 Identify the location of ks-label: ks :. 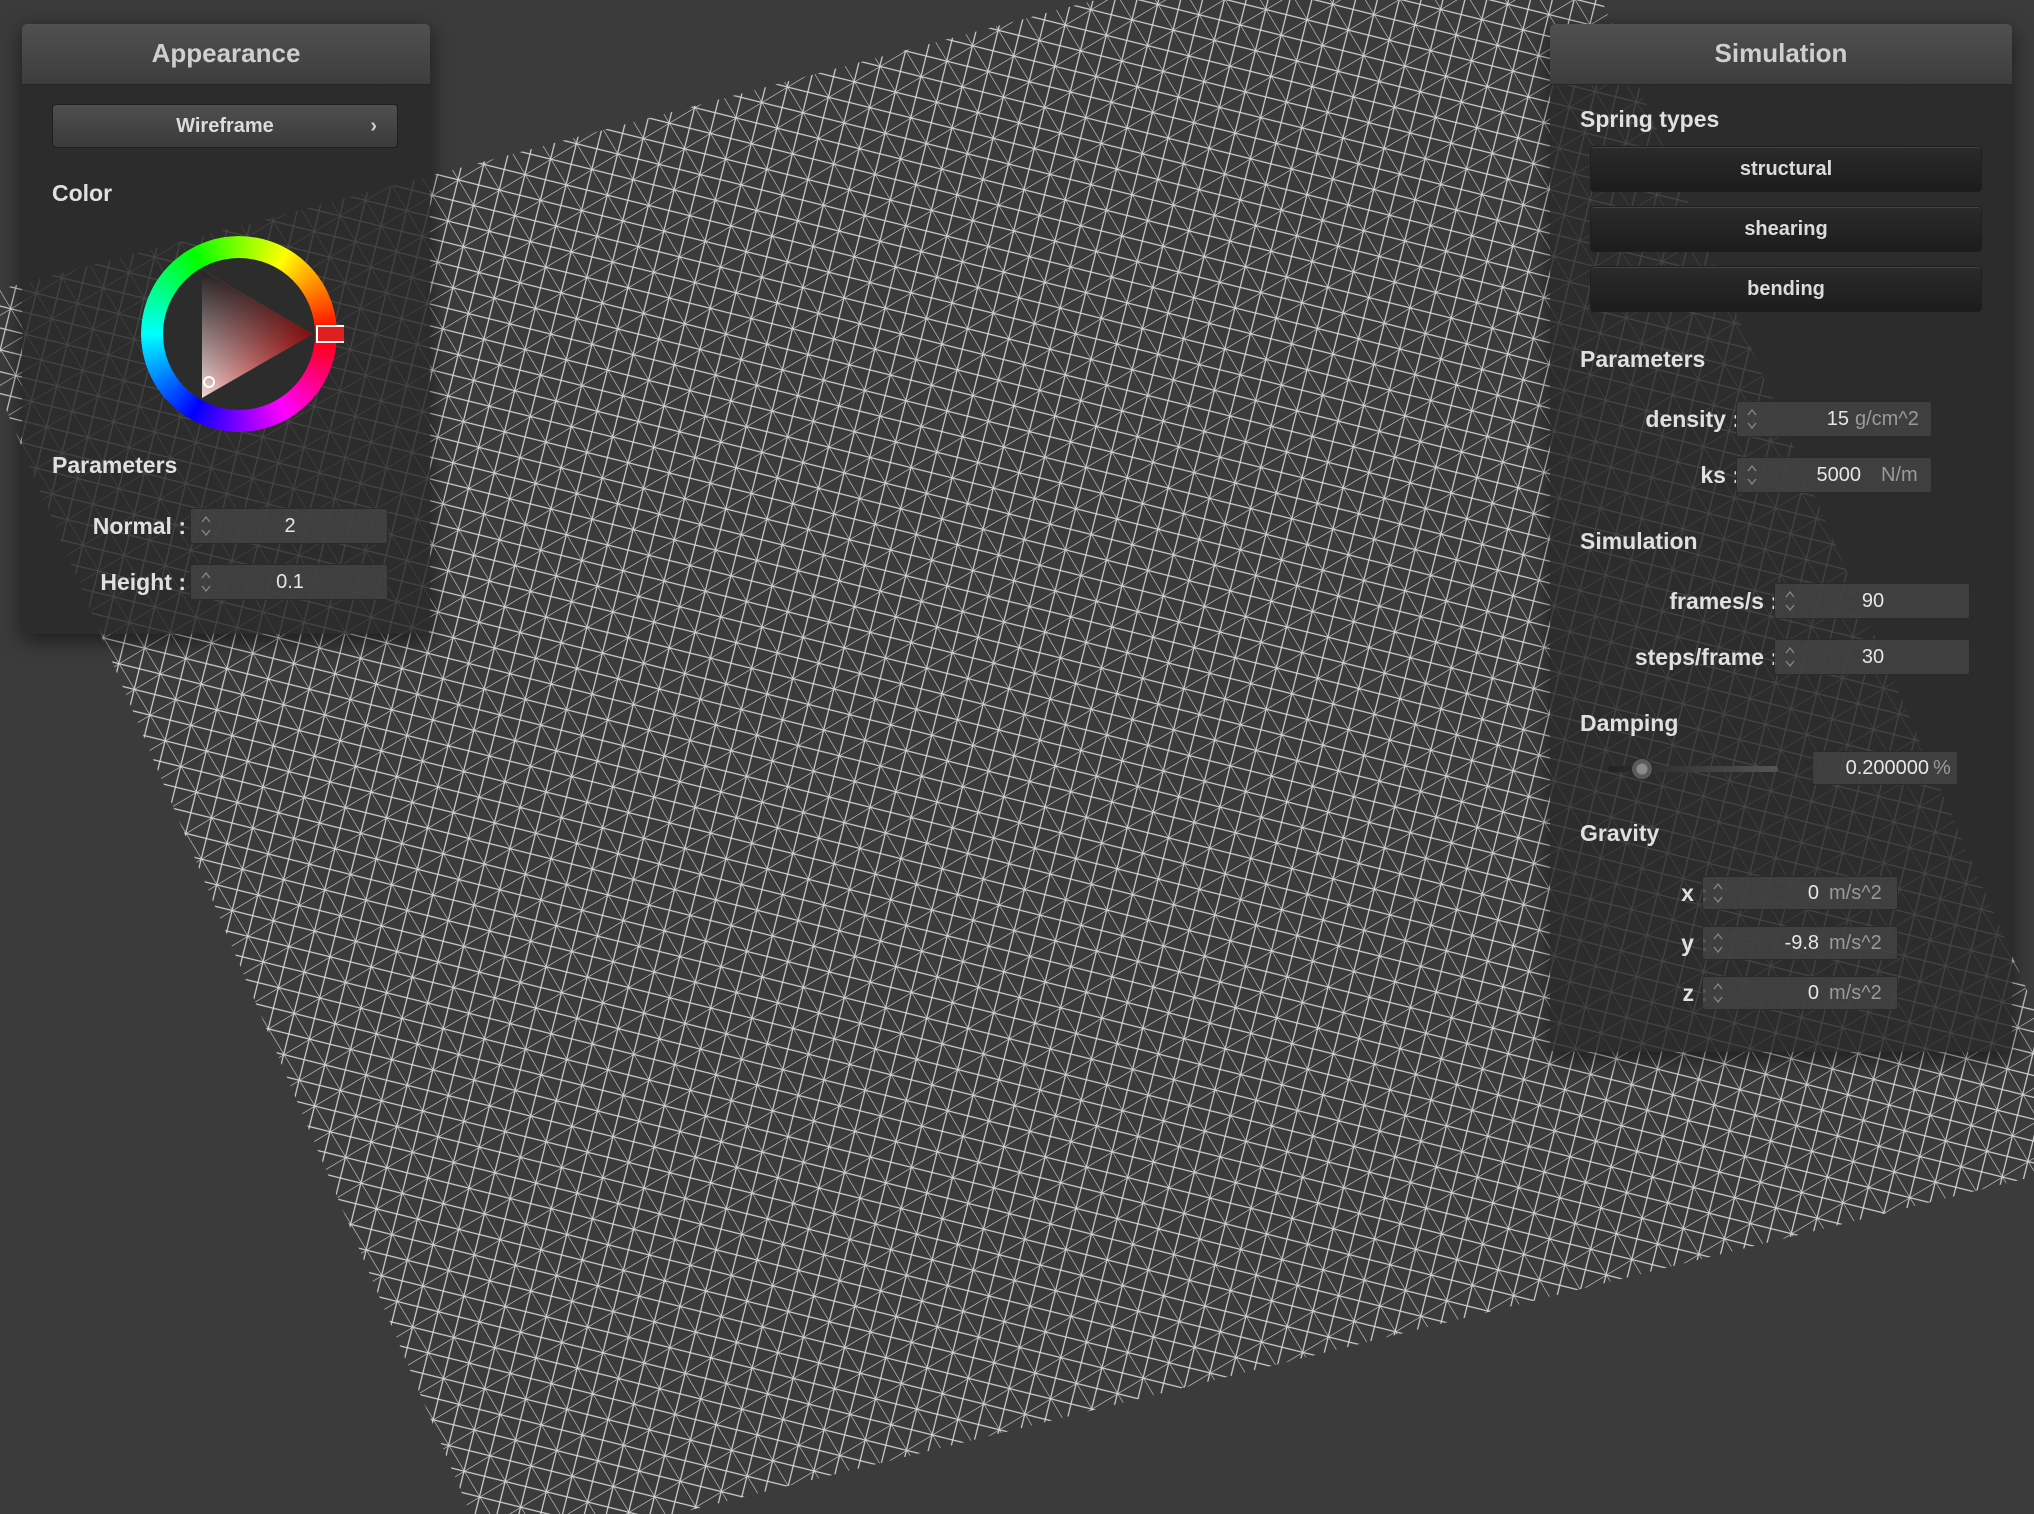
(1720, 475).